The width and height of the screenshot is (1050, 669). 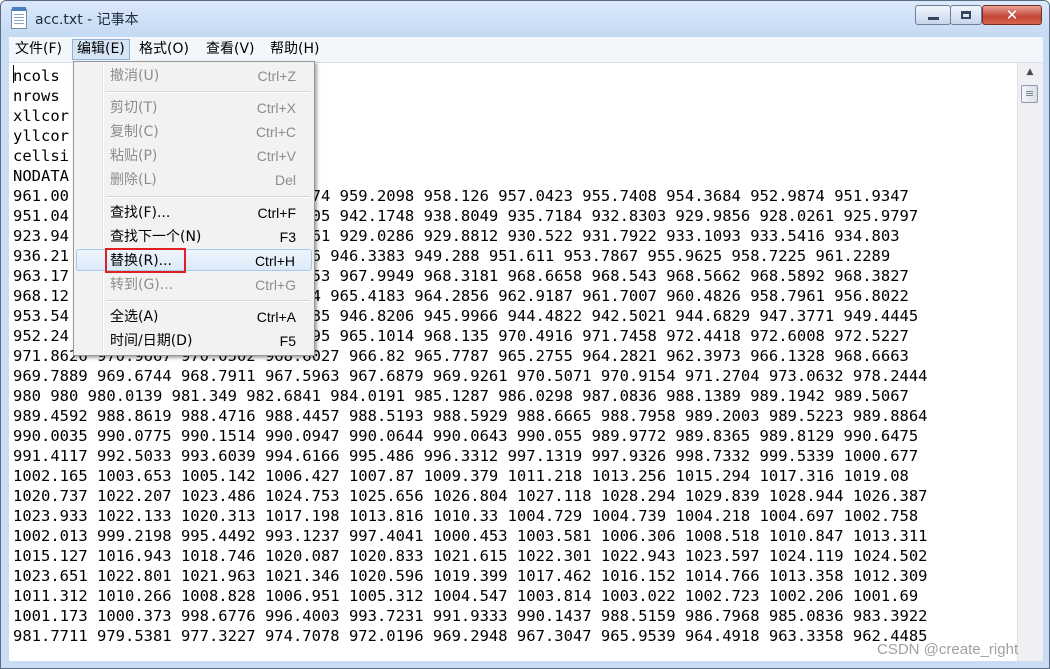 I want to click on menu-item-goto: 转到(G)... Ctrl+G, so click(x=194, y=285).